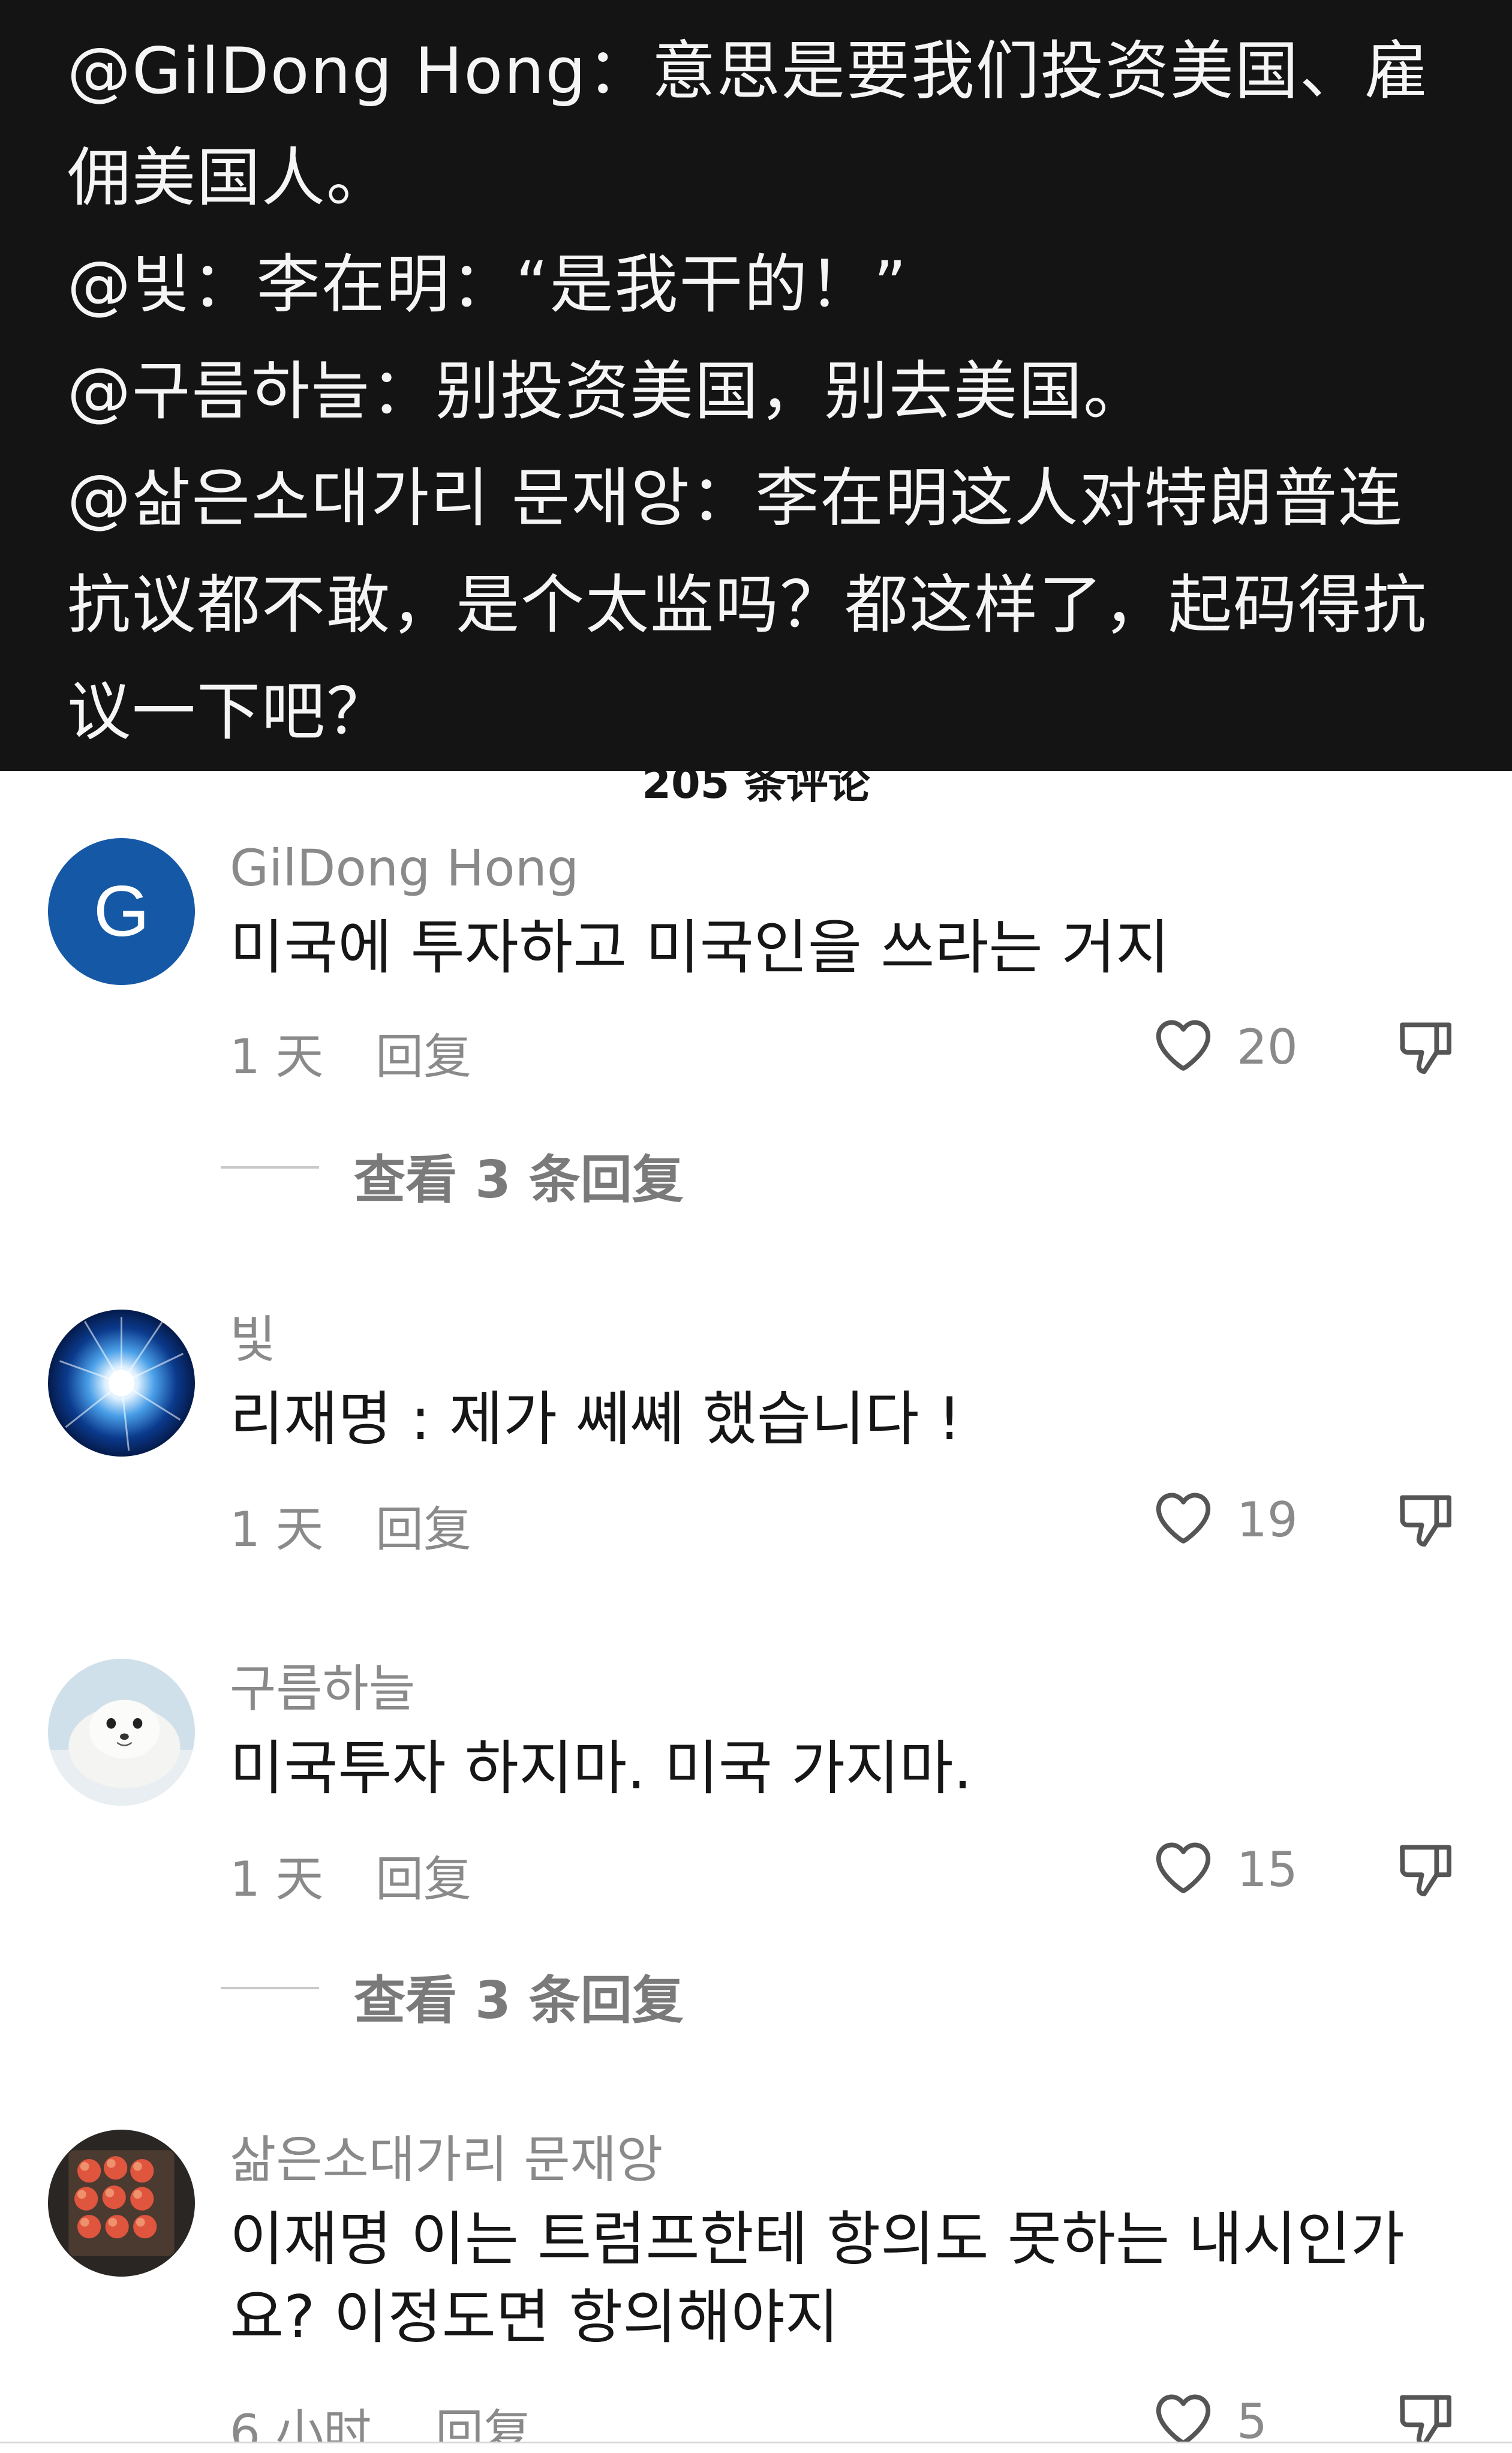 The width and height of the screenshot is (1512, 2453). What do you see at coordinates (735, 498) in the screenshot?
I see `overlay-line: @삶은소대가리 문재앙：李在明这人对特朗普连` at bounding box center [735, 498].